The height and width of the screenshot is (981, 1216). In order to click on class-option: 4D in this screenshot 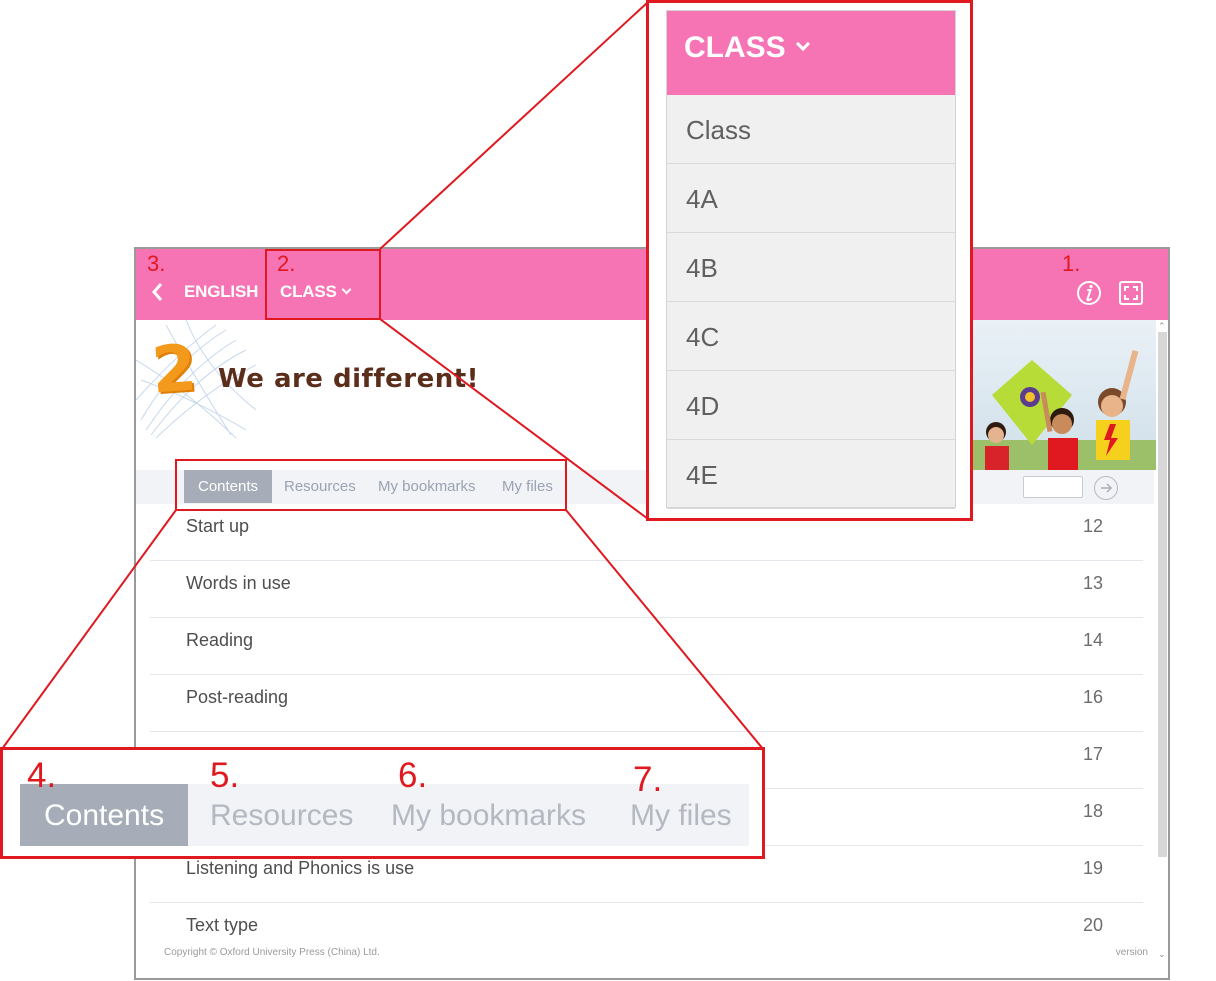, I will do `click(811, 405)`.